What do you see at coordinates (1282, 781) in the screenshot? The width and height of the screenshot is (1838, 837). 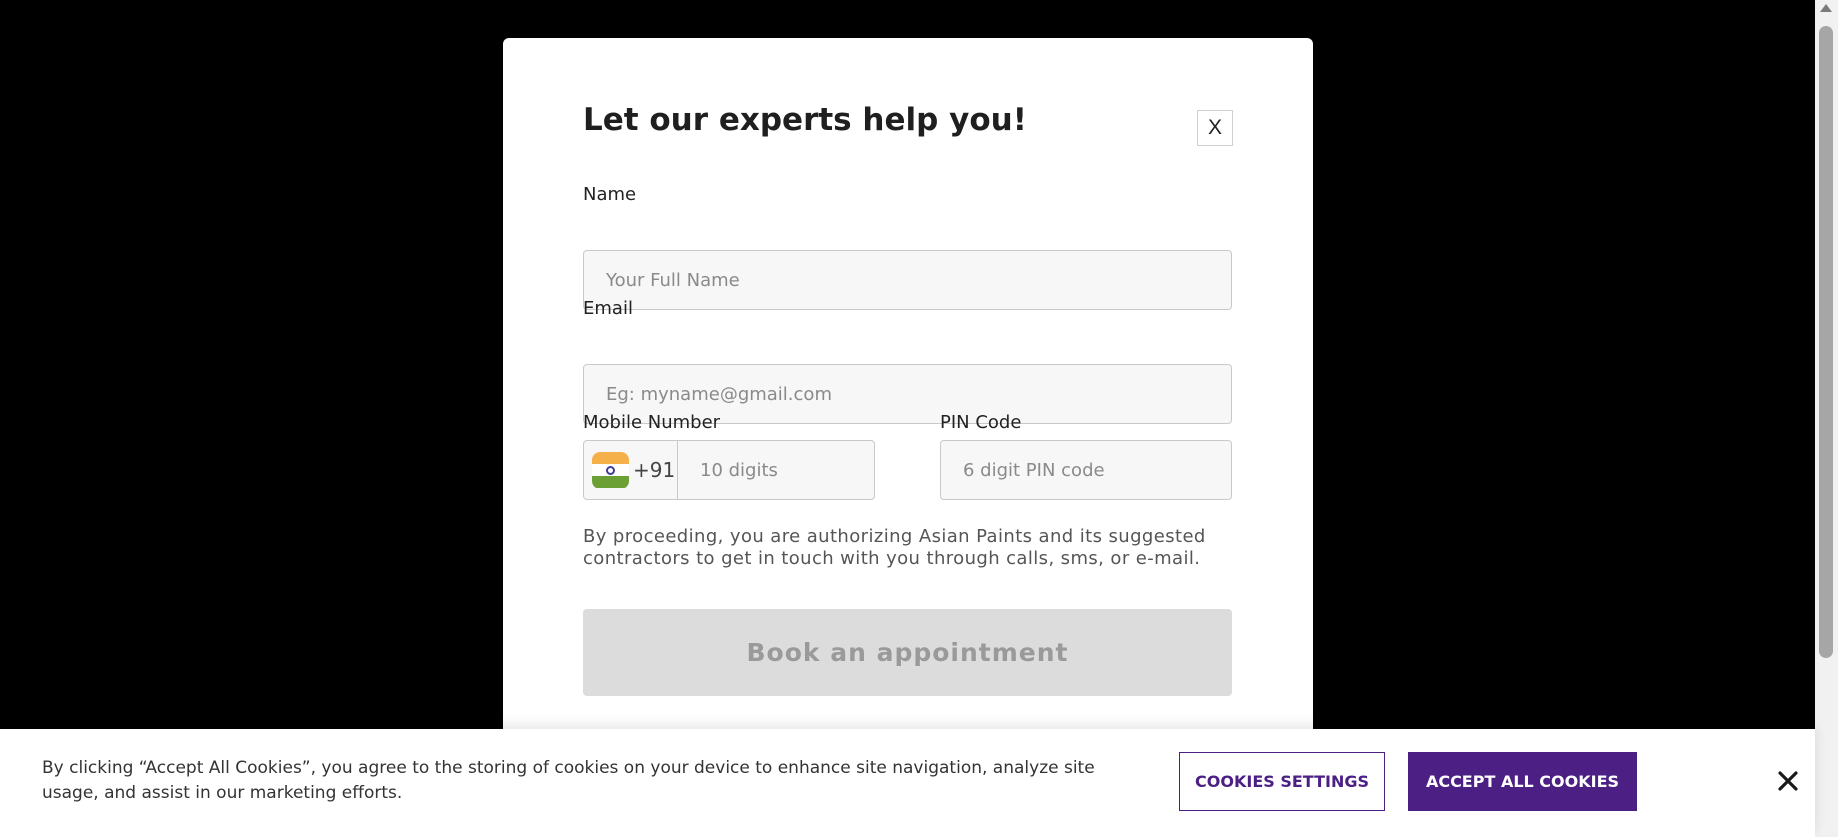 I see `cookies-settings-button: COOKIES SETTINGS` at bounding box center [1282, 781].